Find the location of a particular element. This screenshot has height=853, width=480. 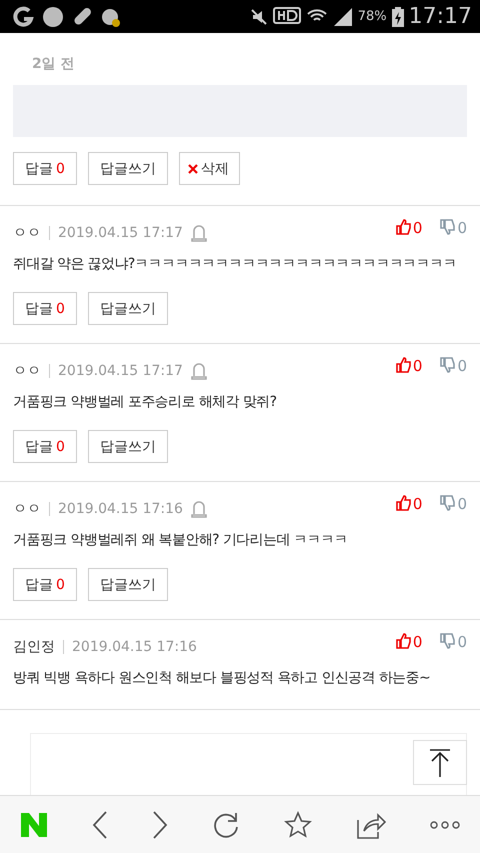

battery-percent: 78% is located at coordinates (372, 16).